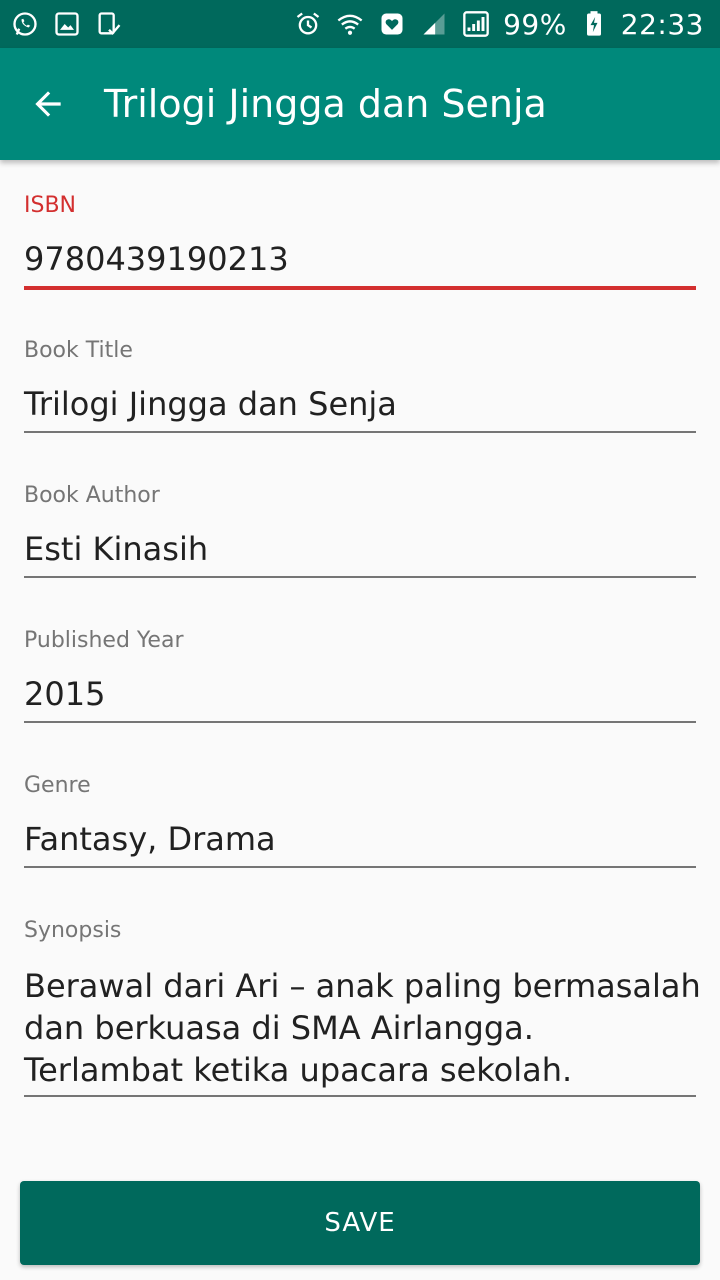 This screenshot has width=720, height=1280. What do you see at coordinates (360, 1223) in the screenshot?
I see `save-button: SAVE` at bounding box center [360, 1223].